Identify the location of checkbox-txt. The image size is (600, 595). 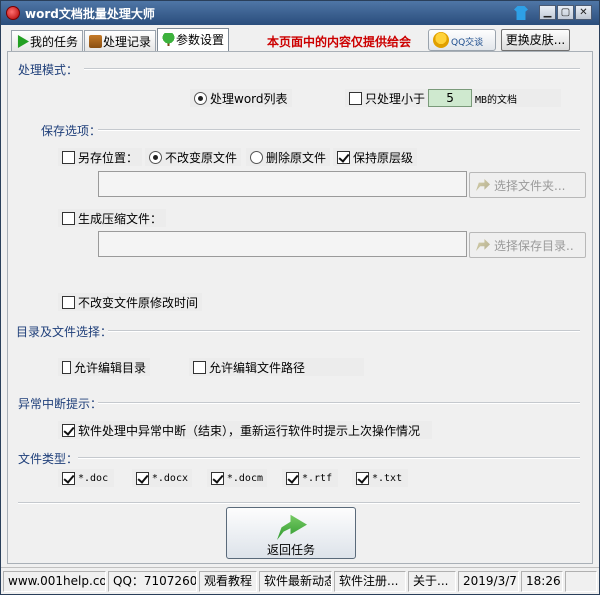
(362, 478).